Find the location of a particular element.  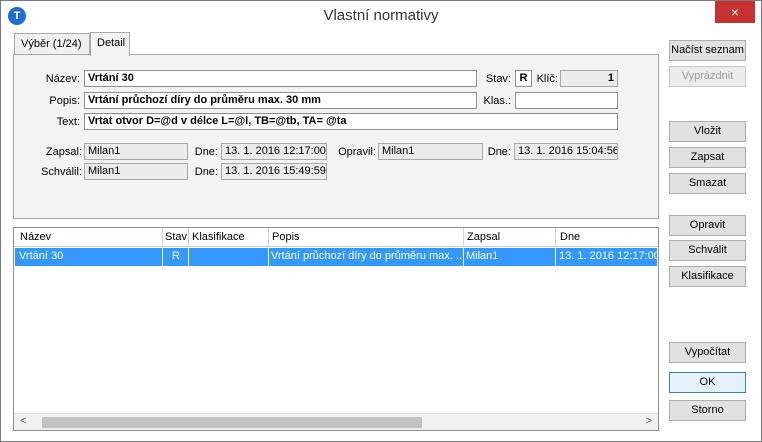

schvalil-dne-field: 13. 1. 2016 15:49:59 is located at coordinates (274, 171).